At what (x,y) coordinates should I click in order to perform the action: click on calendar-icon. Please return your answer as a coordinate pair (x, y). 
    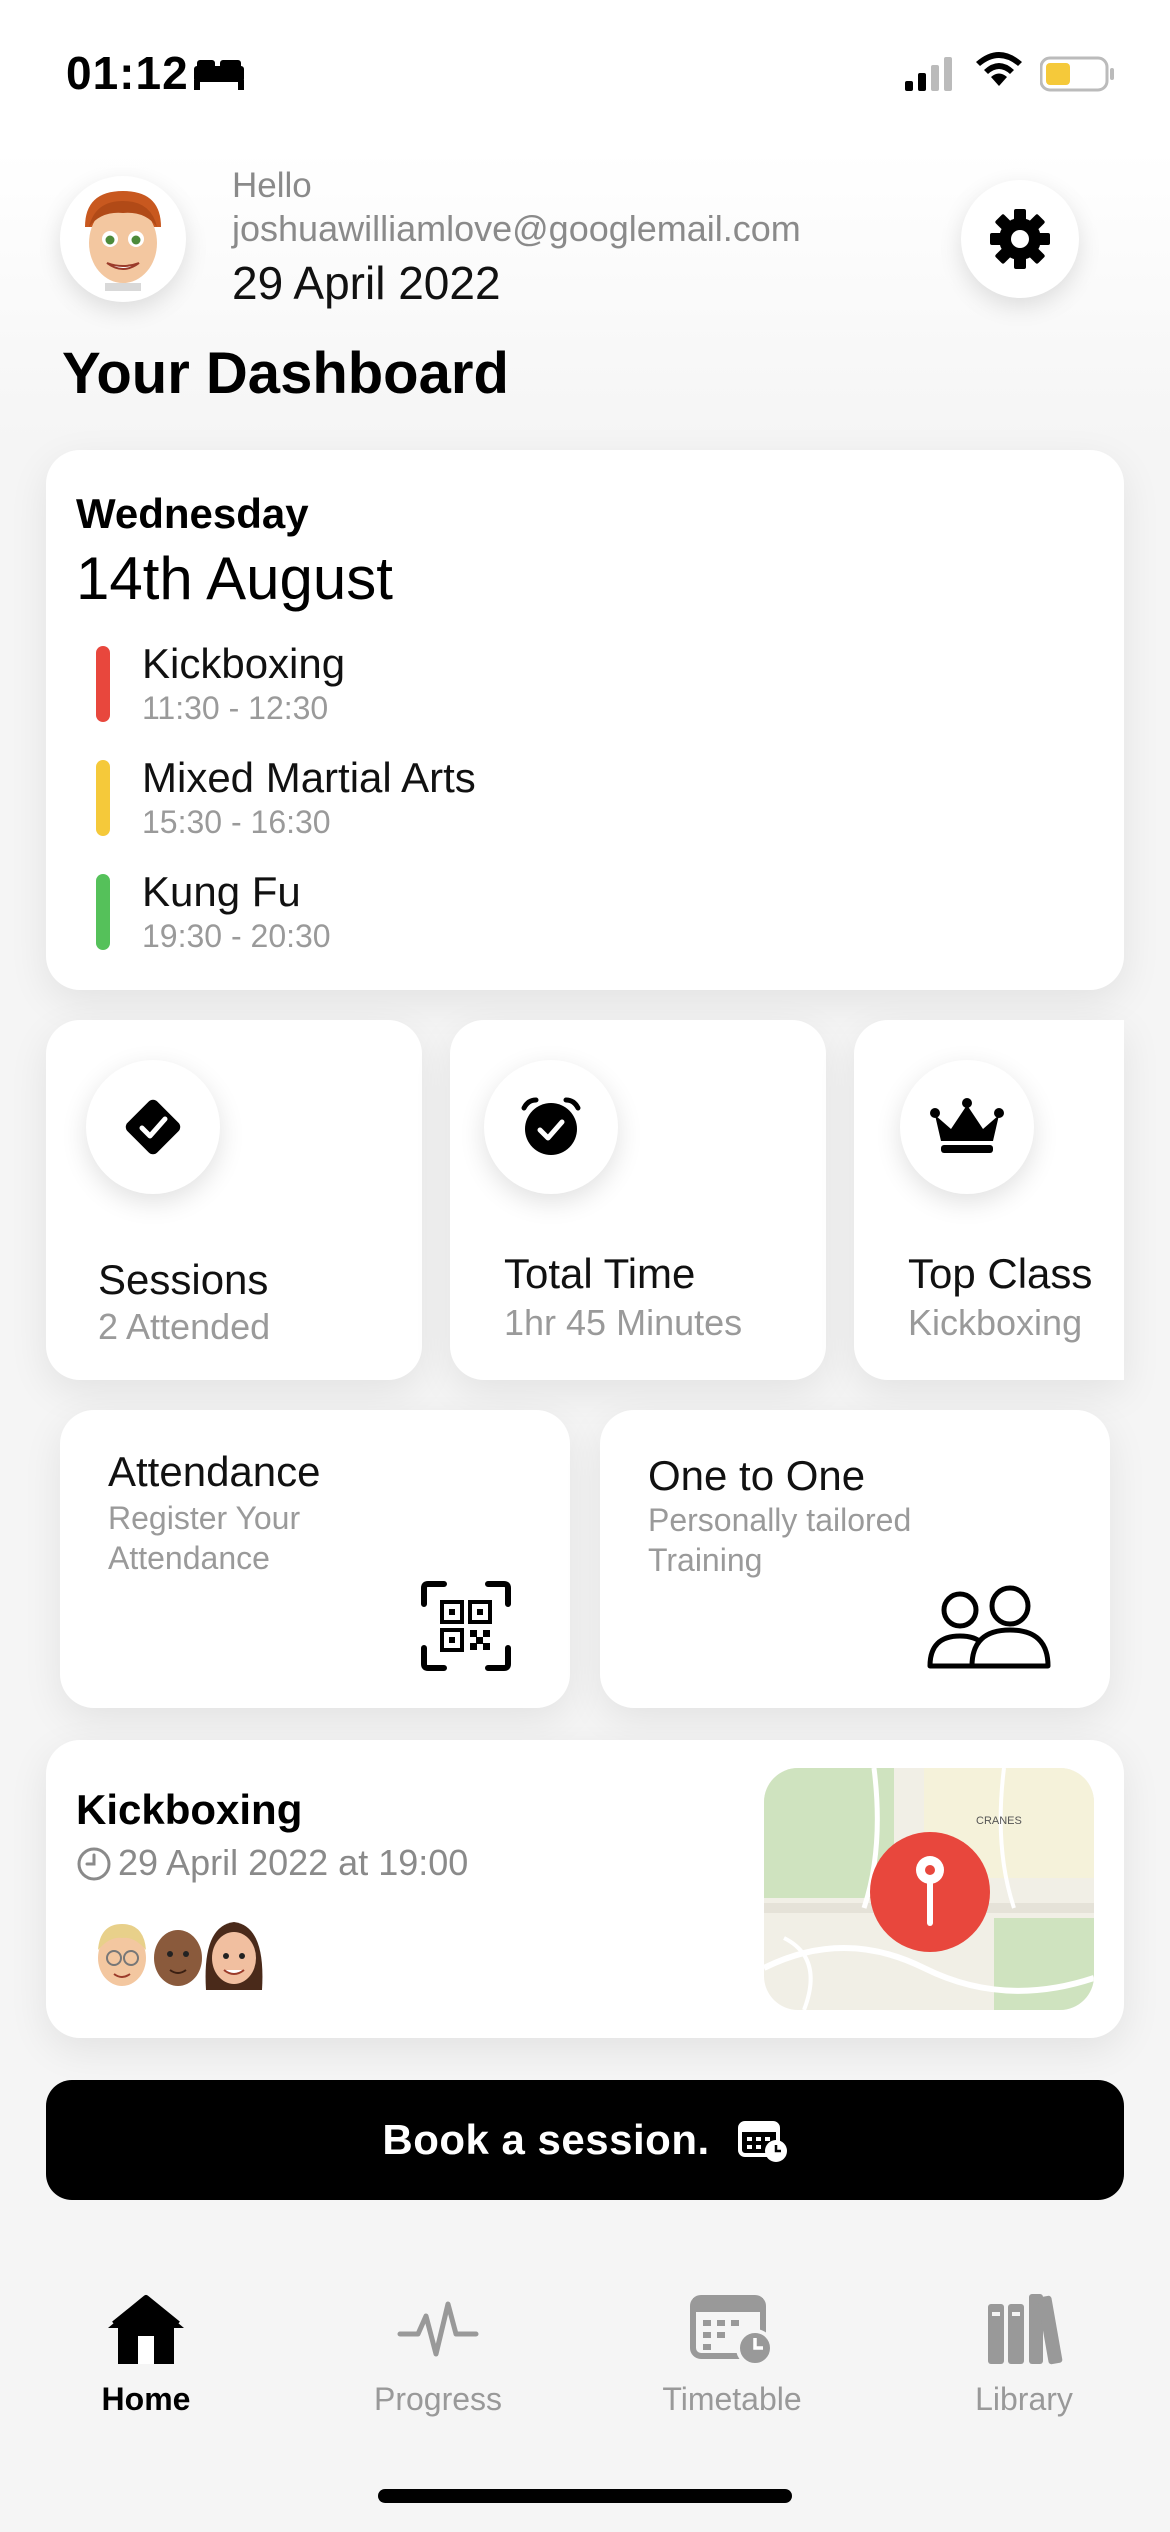
    Looking at the image, I should click on (732, 2331).